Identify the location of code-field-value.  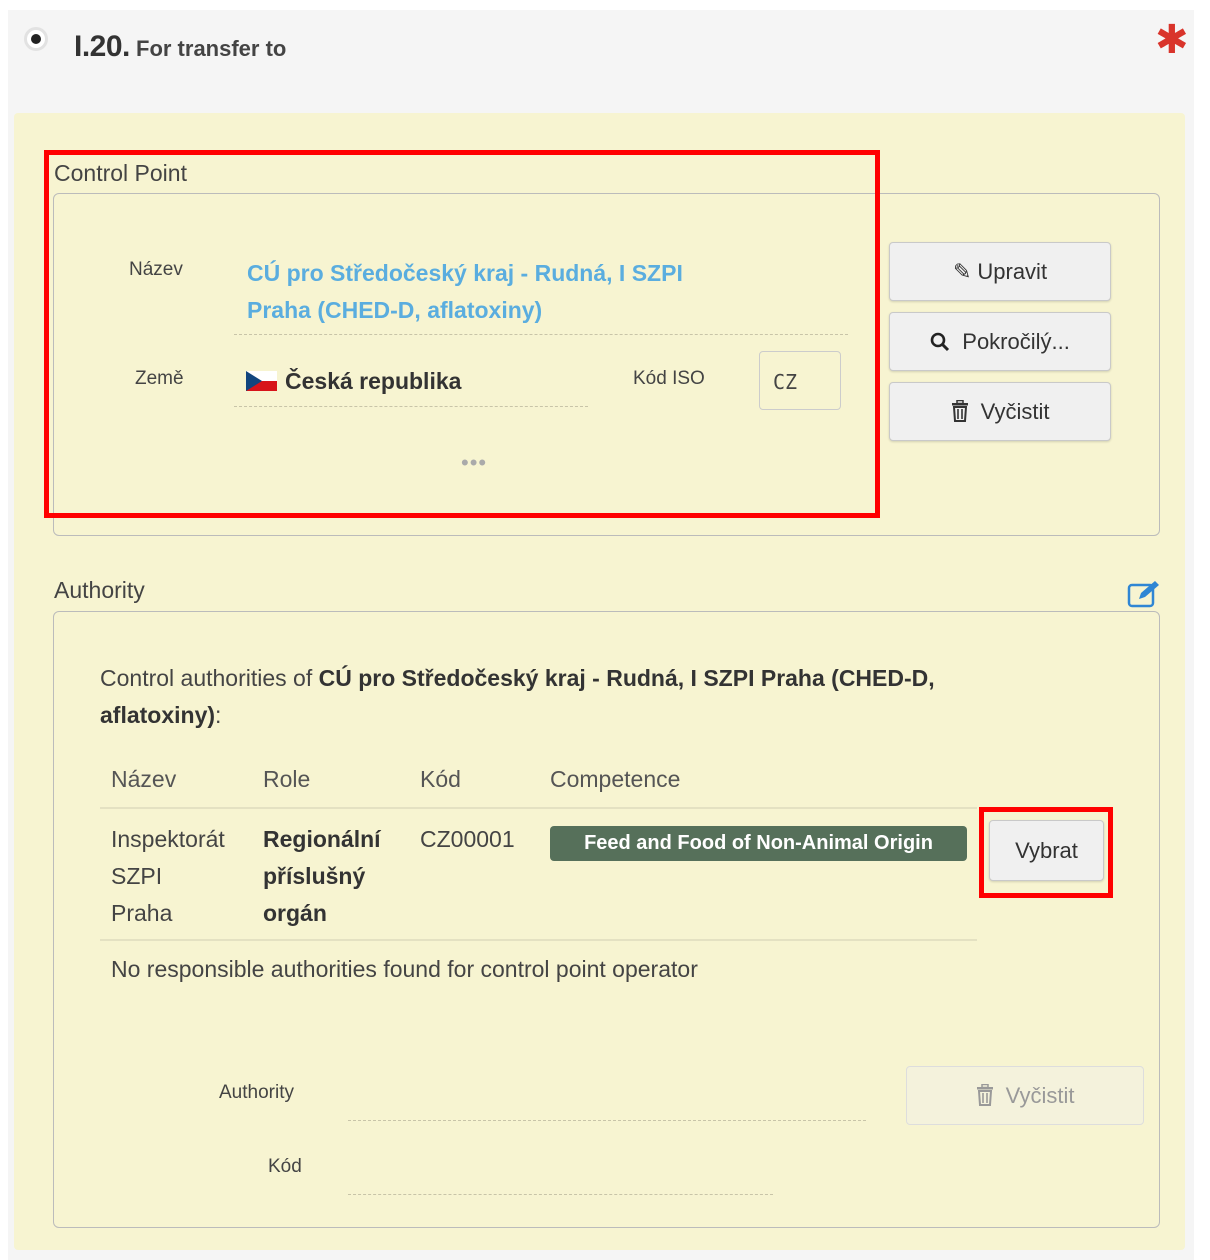
(560, 1194).